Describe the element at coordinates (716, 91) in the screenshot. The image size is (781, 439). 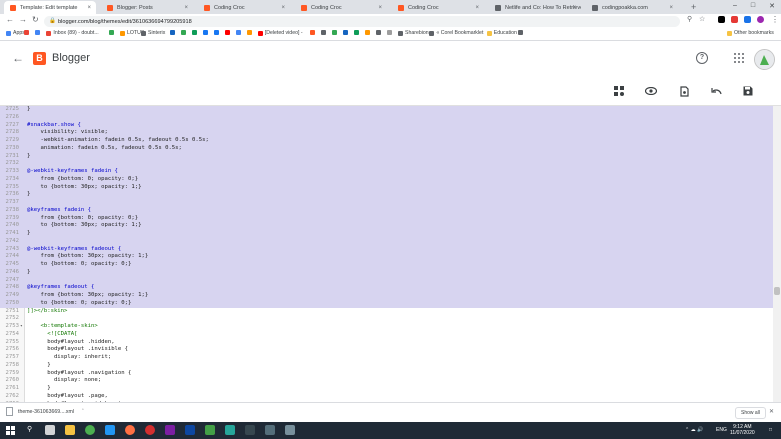
I see `undo-icon` at that location.